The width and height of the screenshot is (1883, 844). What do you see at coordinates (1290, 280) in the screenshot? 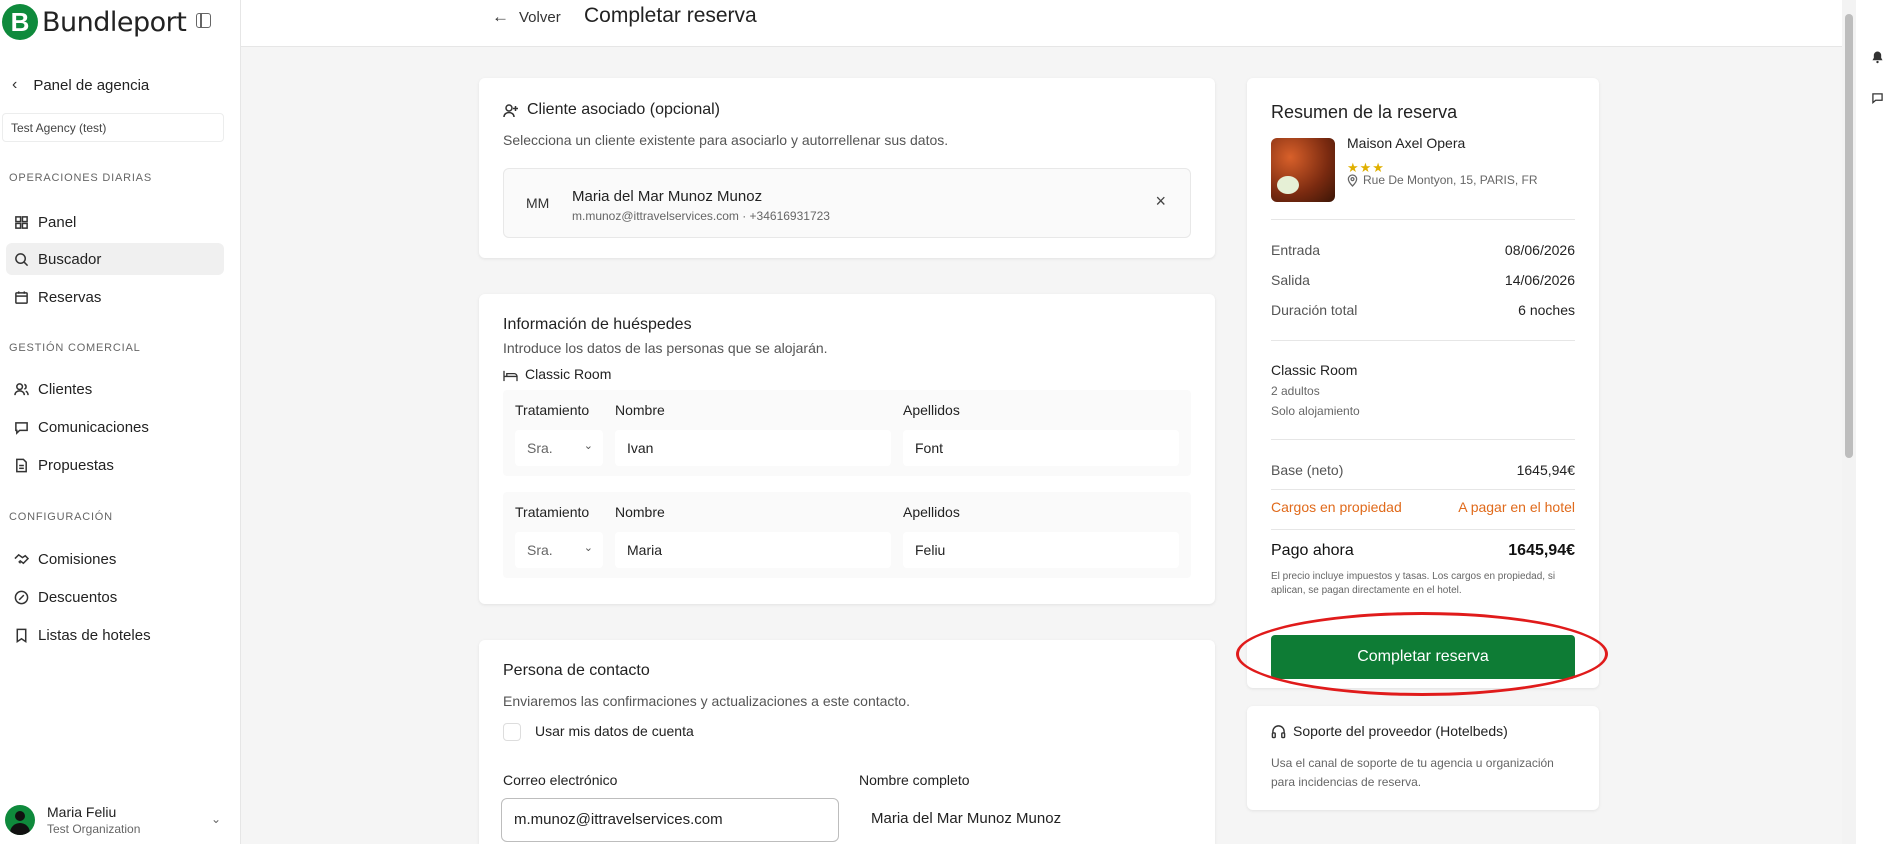
I see `checkout-label: Salida` at bounding box center [1290, 280].